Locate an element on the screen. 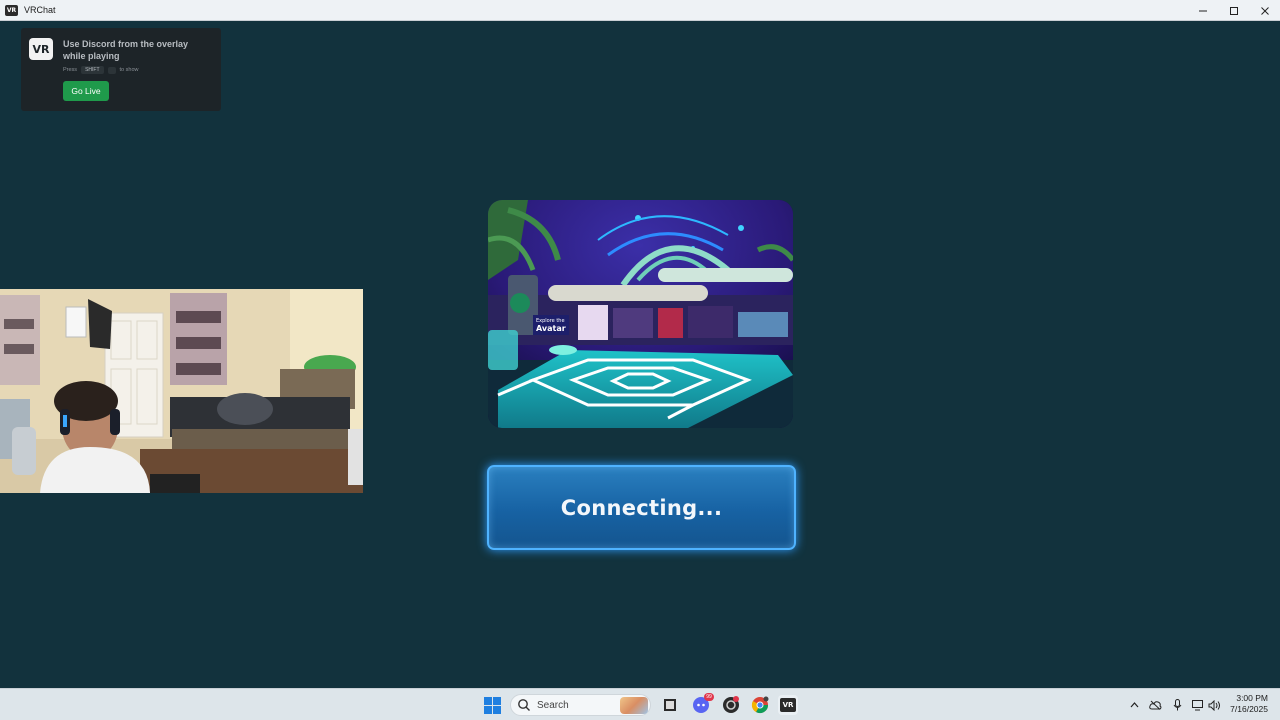 The image size is (1280, 720). webcam-image is located at coordinates (181, 391).